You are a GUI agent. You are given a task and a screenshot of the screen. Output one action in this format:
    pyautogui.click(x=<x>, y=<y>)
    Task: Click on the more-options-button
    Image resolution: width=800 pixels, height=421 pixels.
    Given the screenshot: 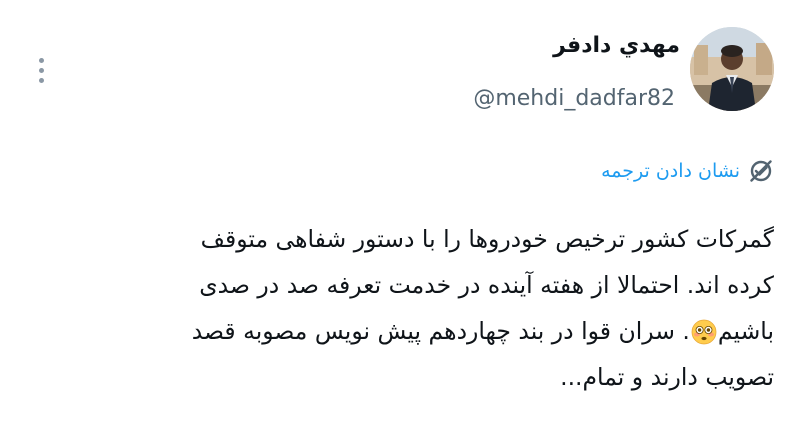 What is the action you would take?
    pyautogui.click(x=41, y=70)
    